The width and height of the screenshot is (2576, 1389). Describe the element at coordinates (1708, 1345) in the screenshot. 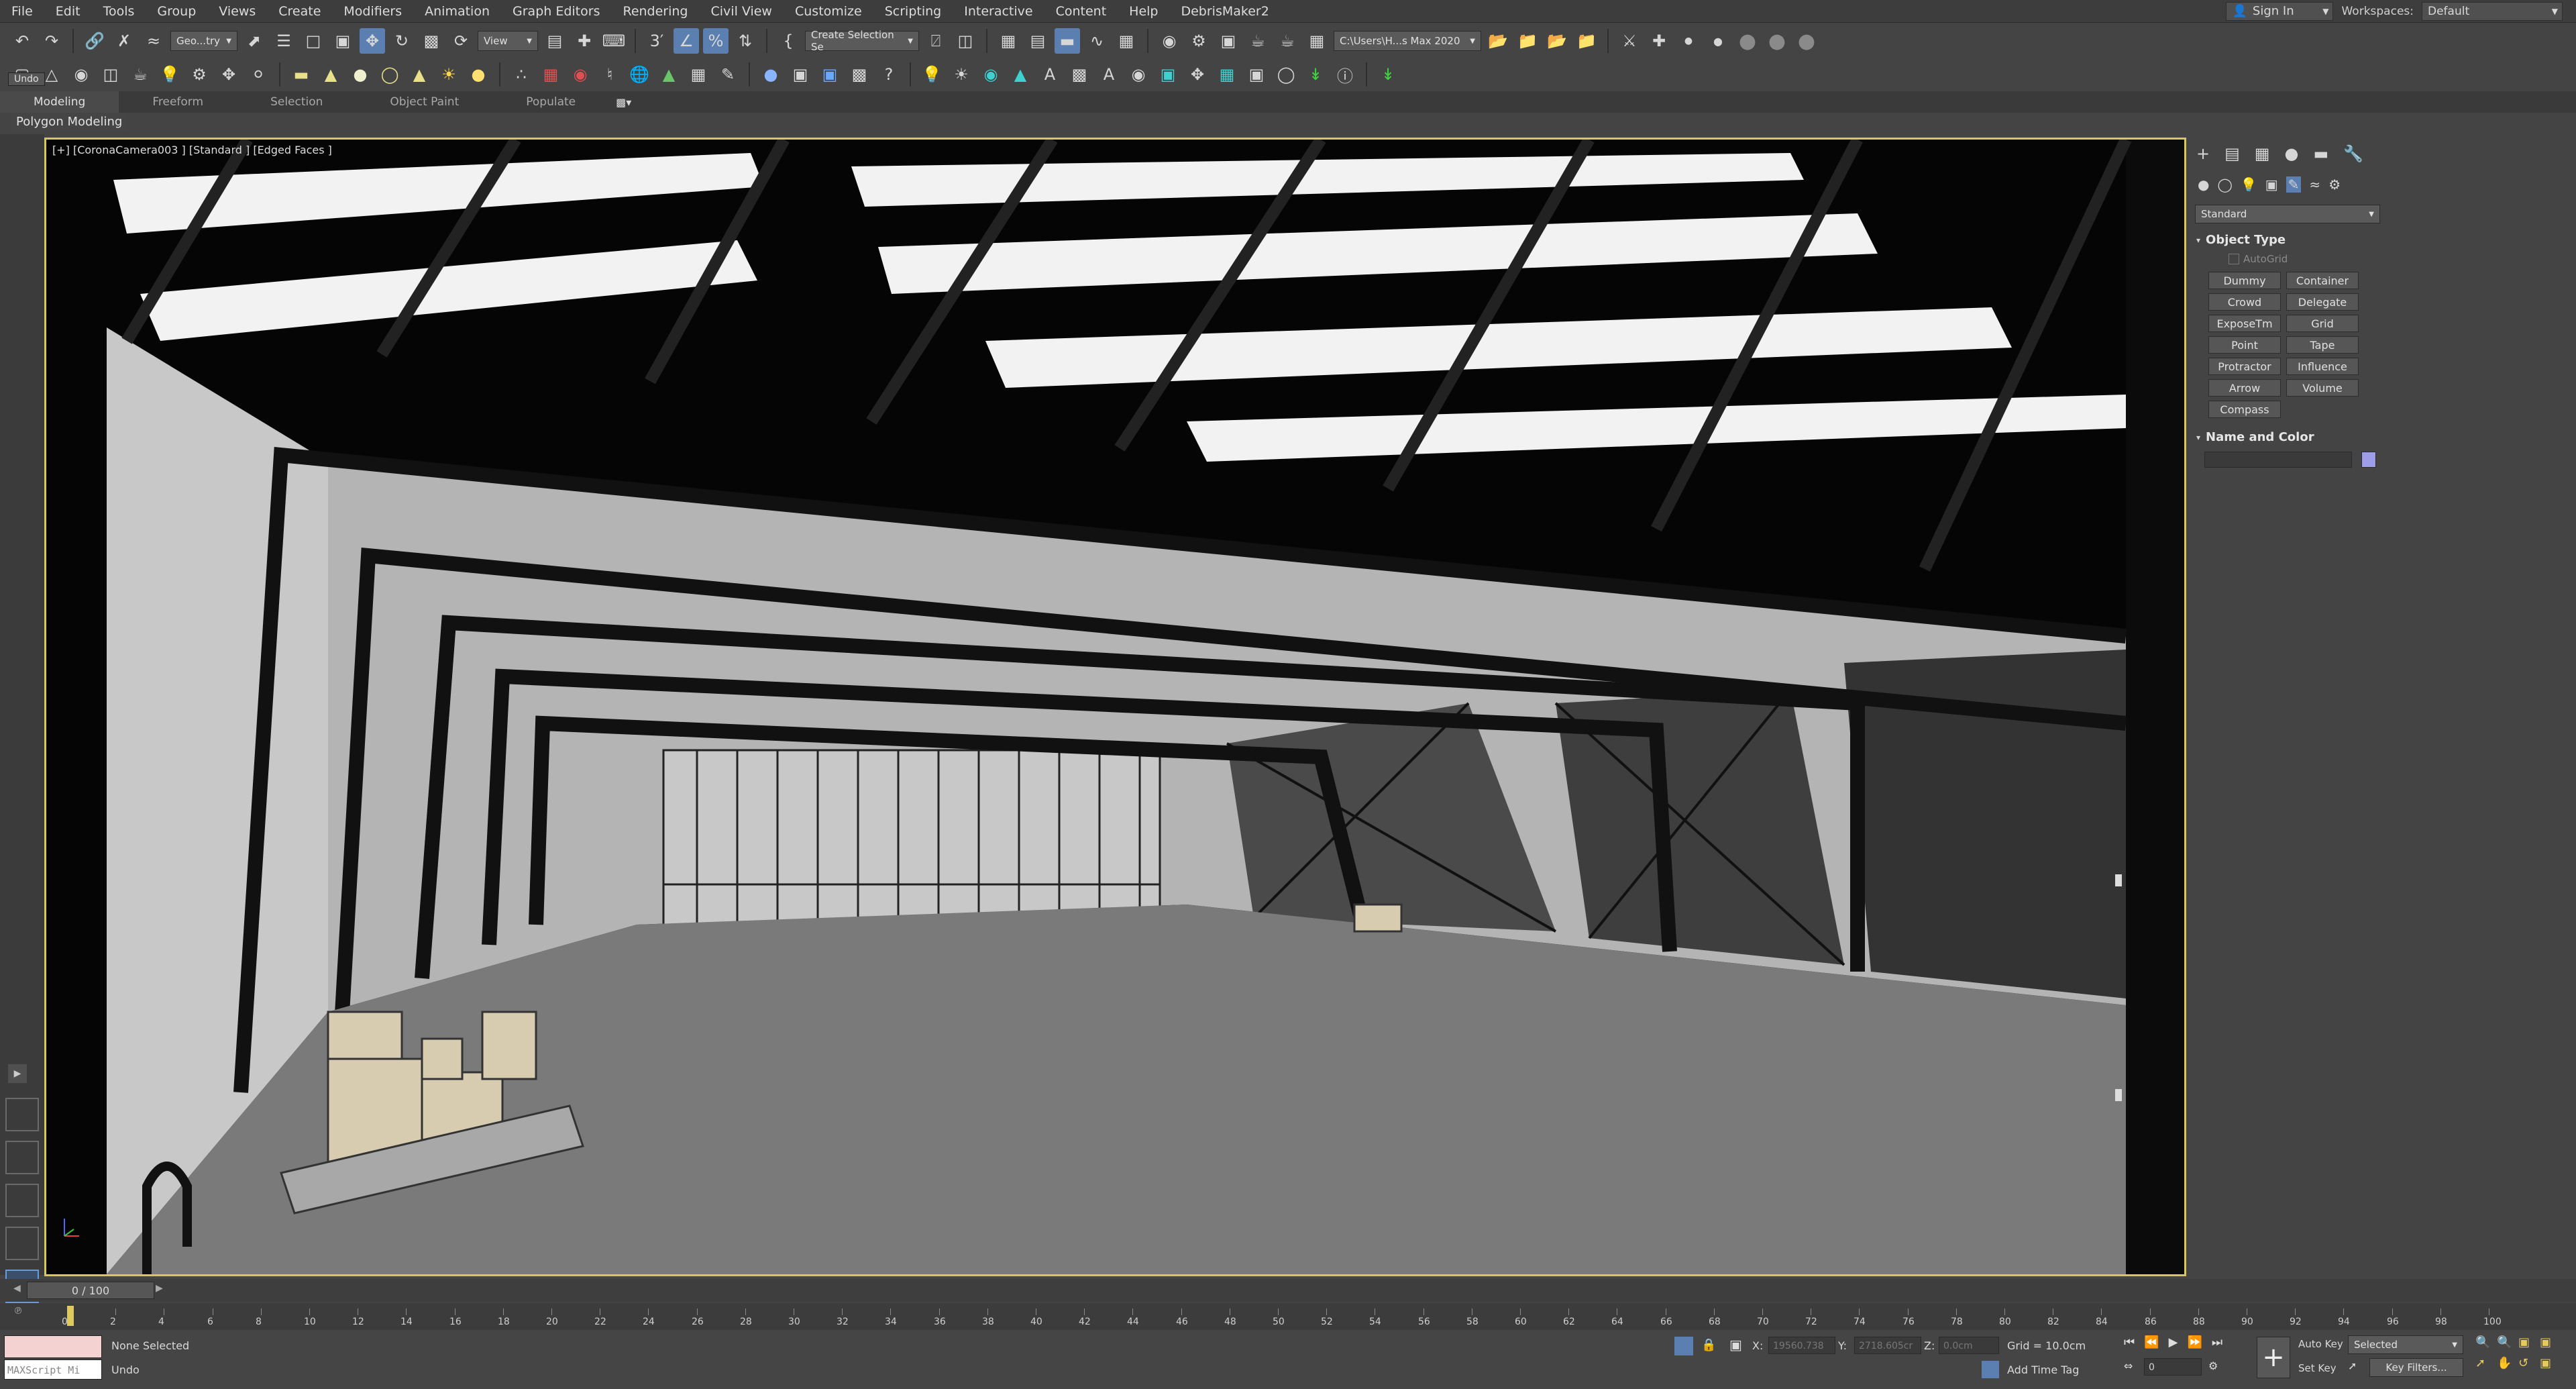

I see `selection-lock-icon: 🔒` at that location.